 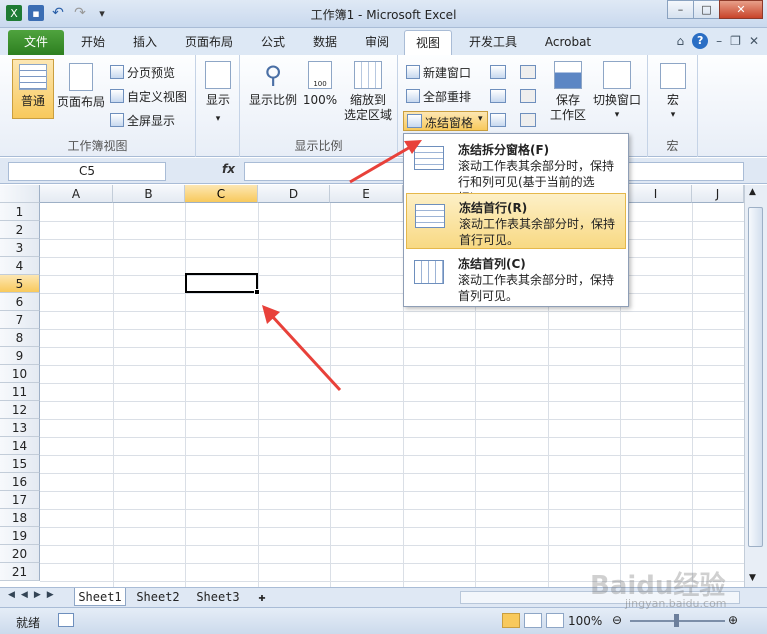 What do you see at coordinates (218, 94) in the screenshot?
I see `show-button: 显示 ▾` at bounding box center [218, 94].